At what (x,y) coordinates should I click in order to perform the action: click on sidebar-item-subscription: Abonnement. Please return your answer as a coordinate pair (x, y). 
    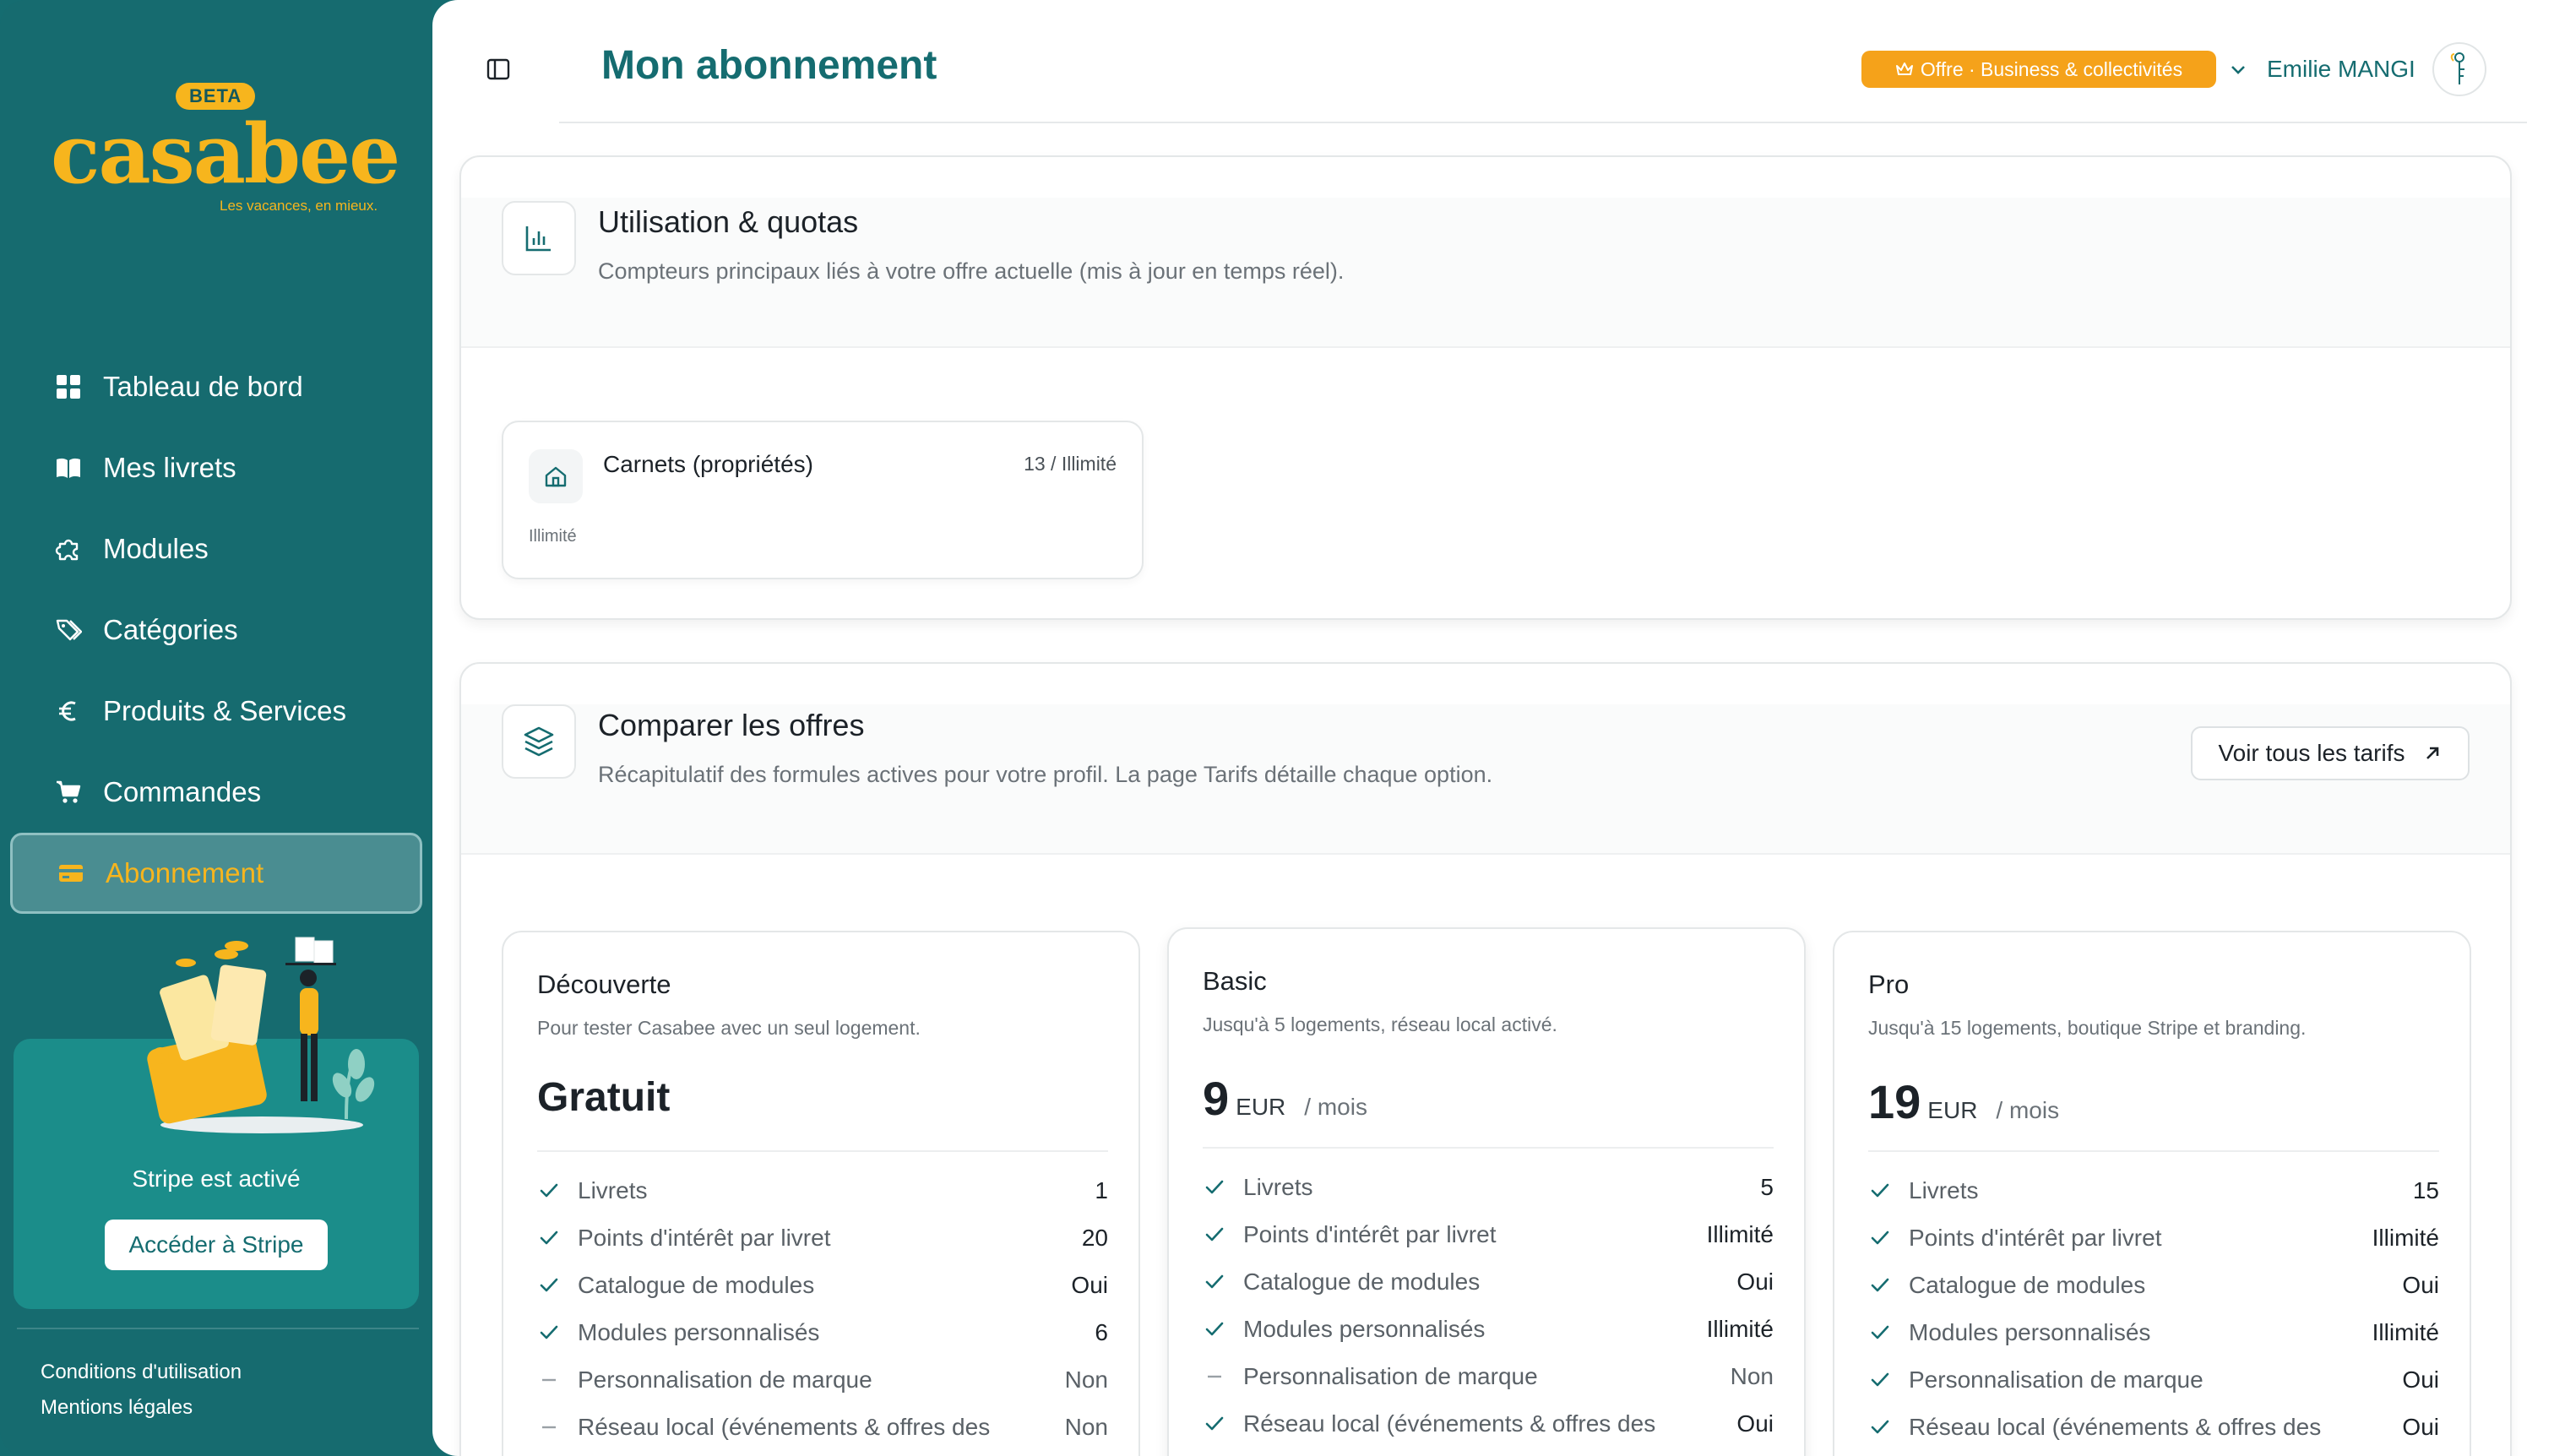
    Looking at the image, I should click on (216, 873).